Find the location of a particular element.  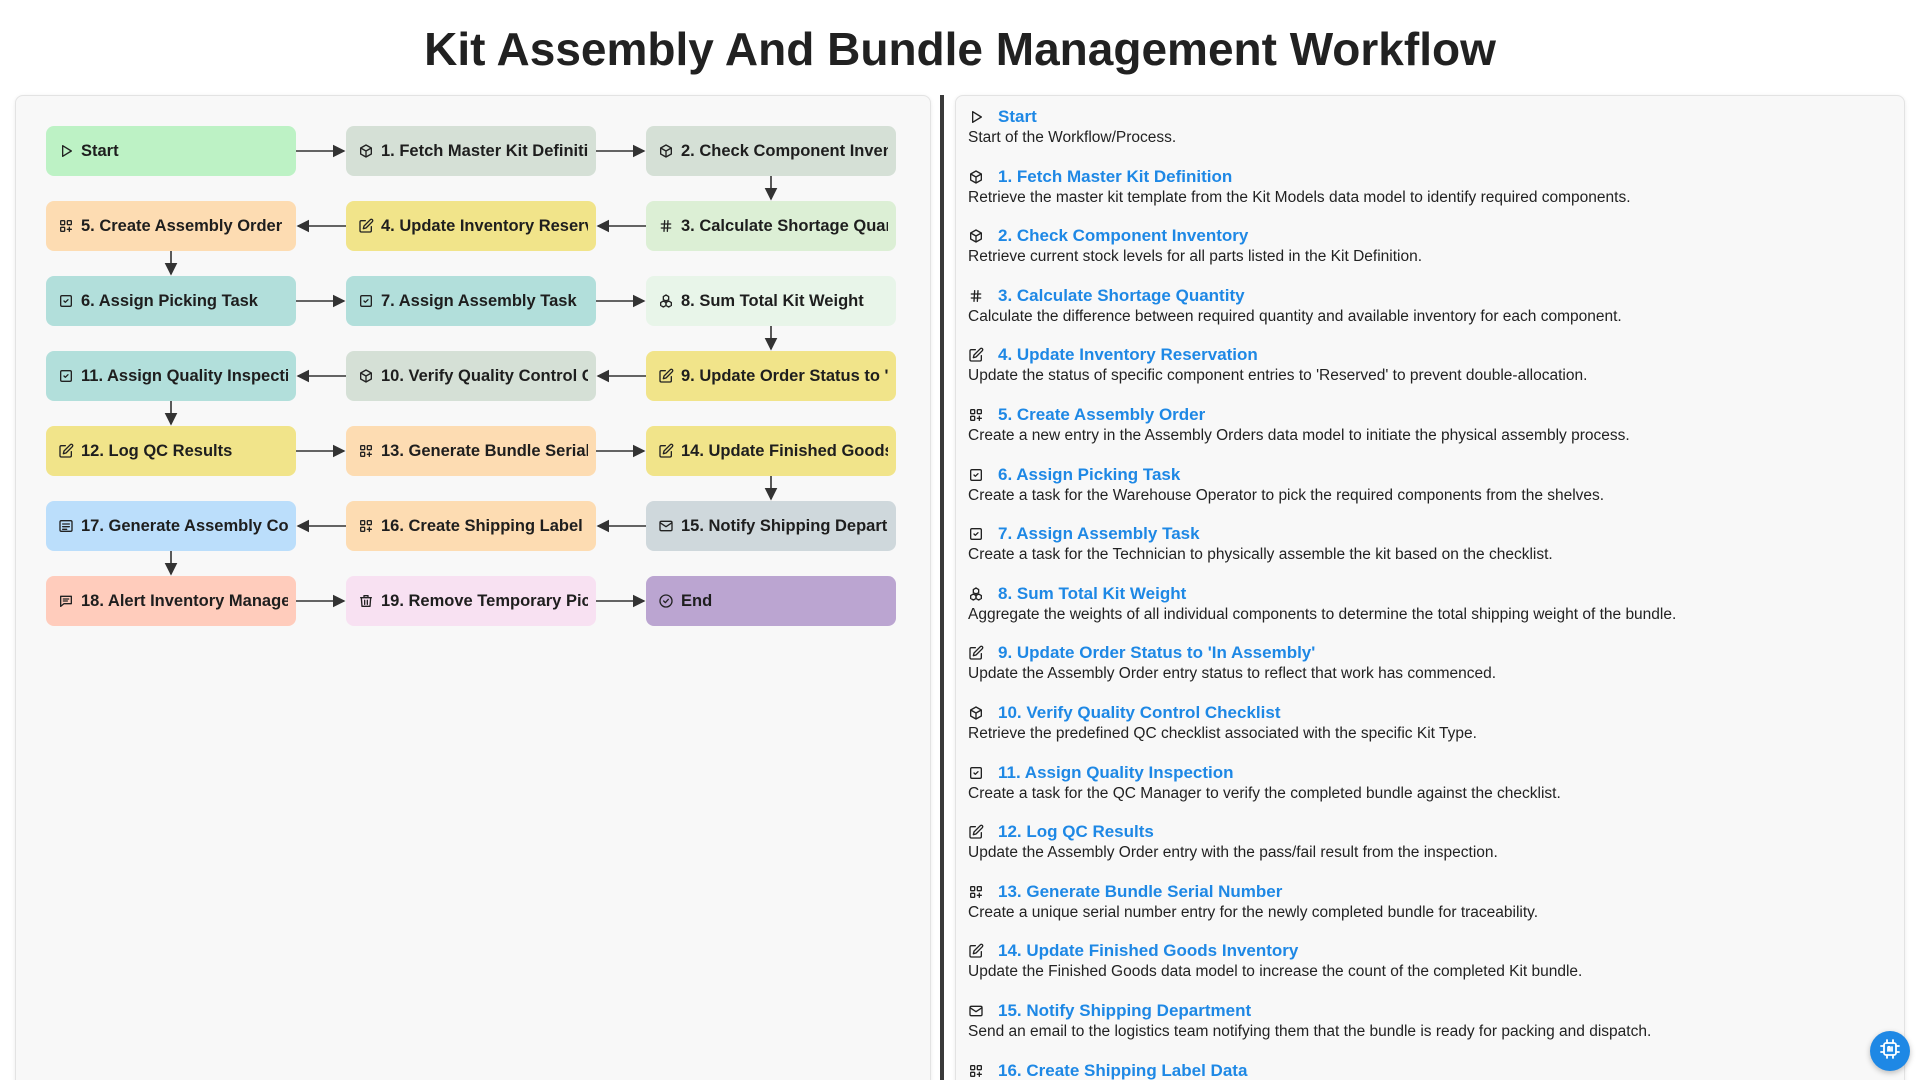

message-icon is located at coordinates (66, 601).